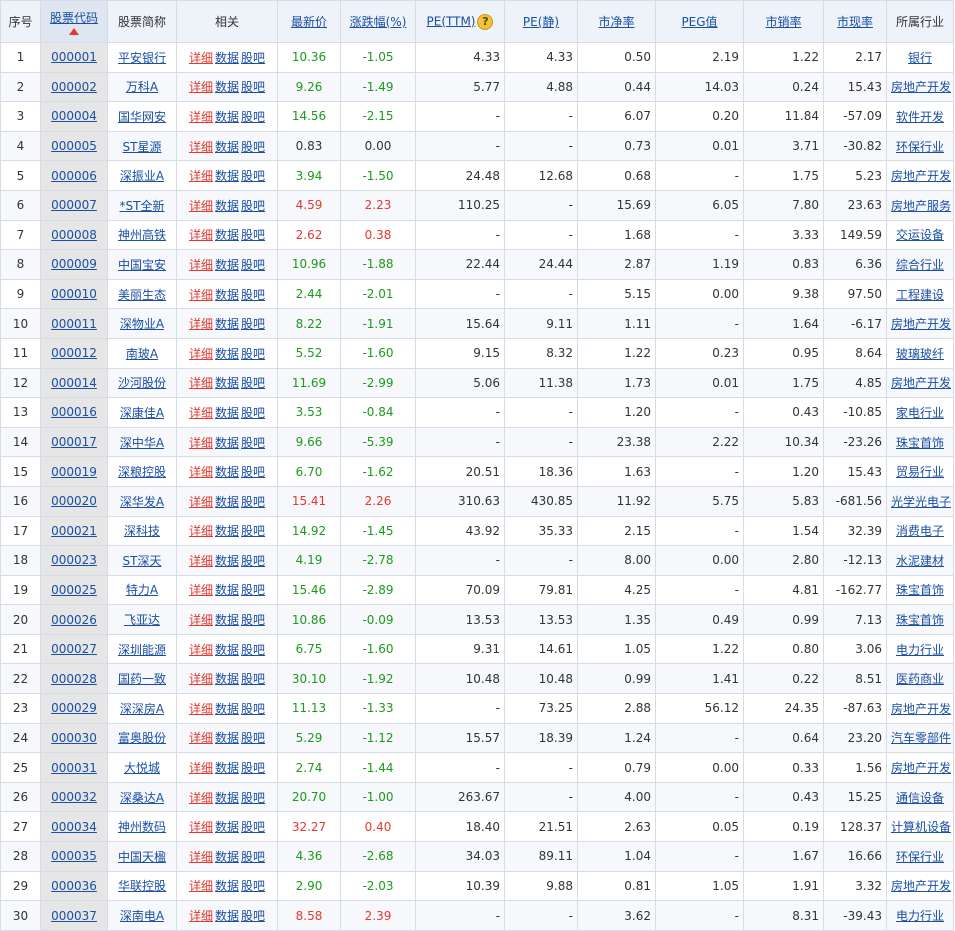 The image size is (955, 931). What do you see at coordinates (74, 590) in the screenshot?
I see `stock-code-link: 000025` at bounding box center [74, 590].